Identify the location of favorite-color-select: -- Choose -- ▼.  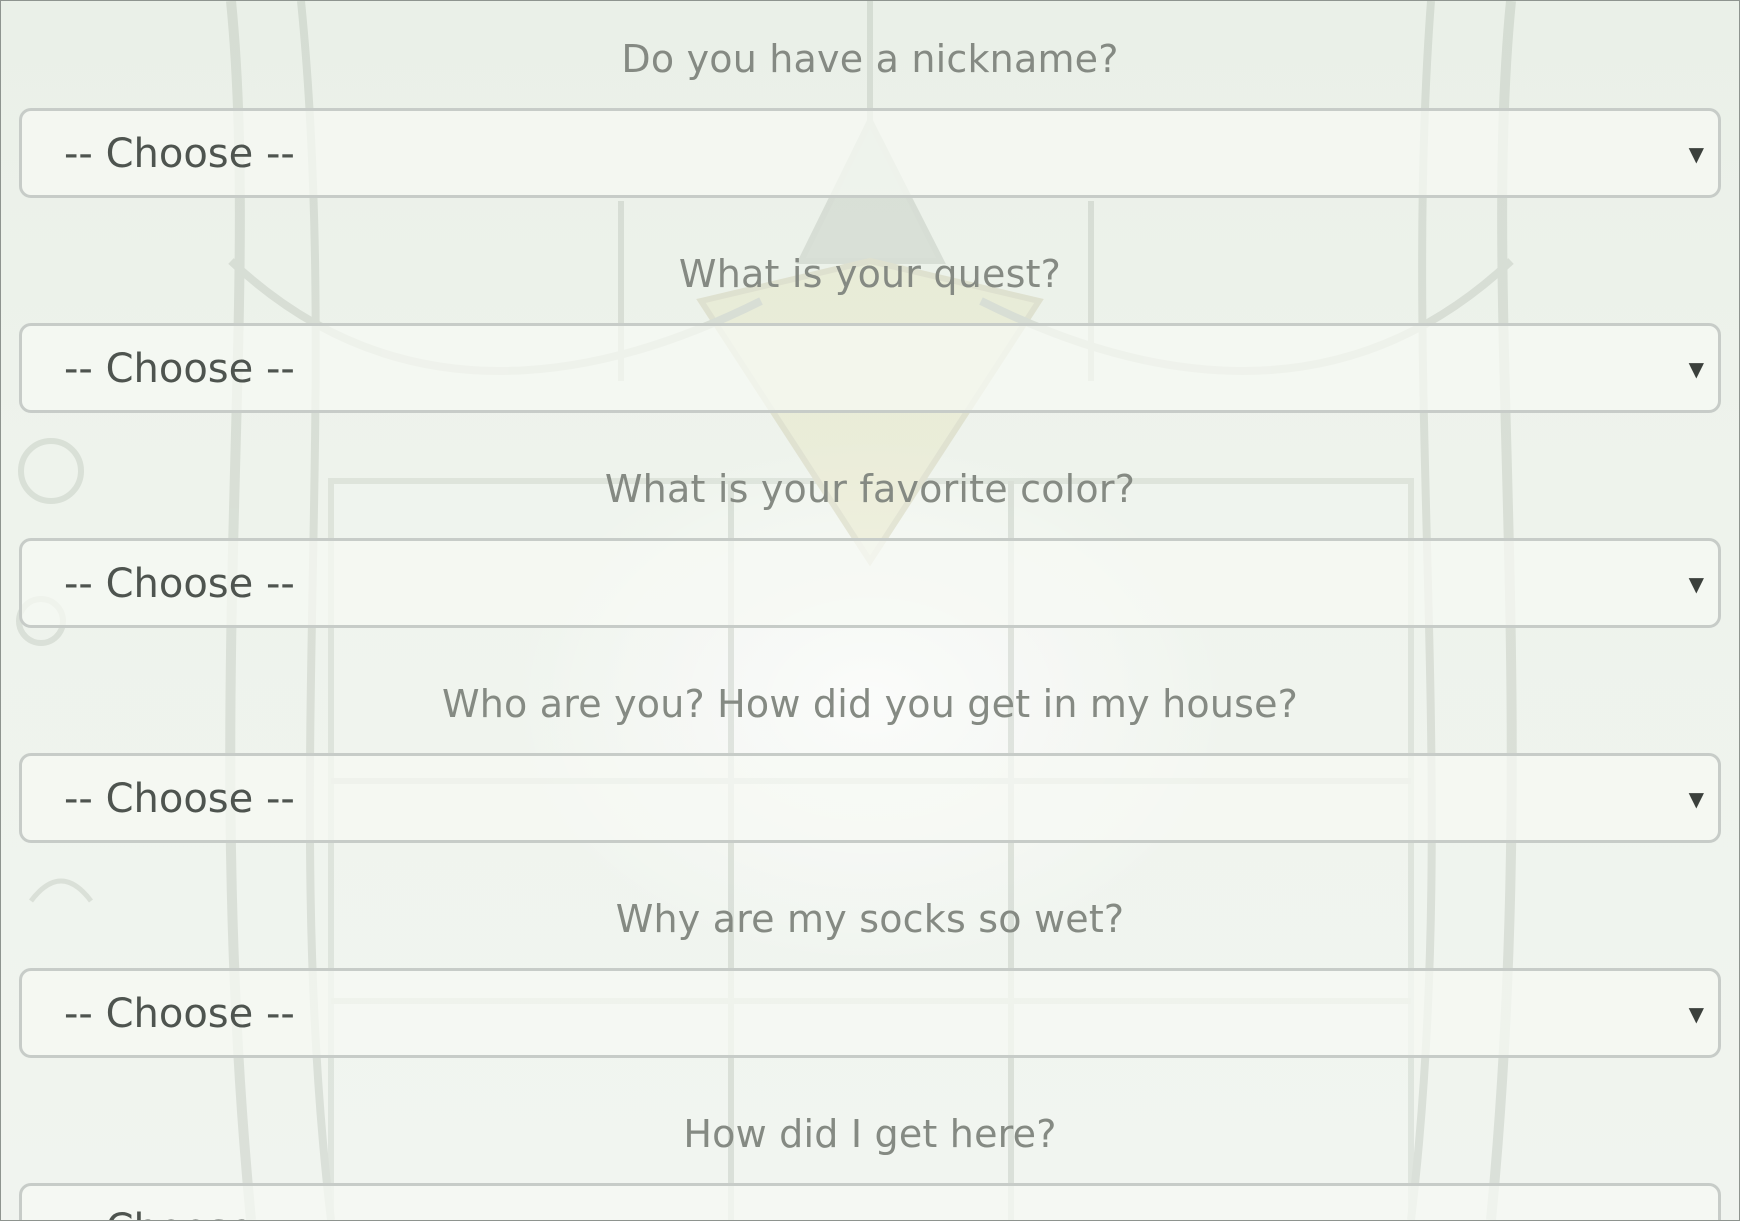
(870, 583).